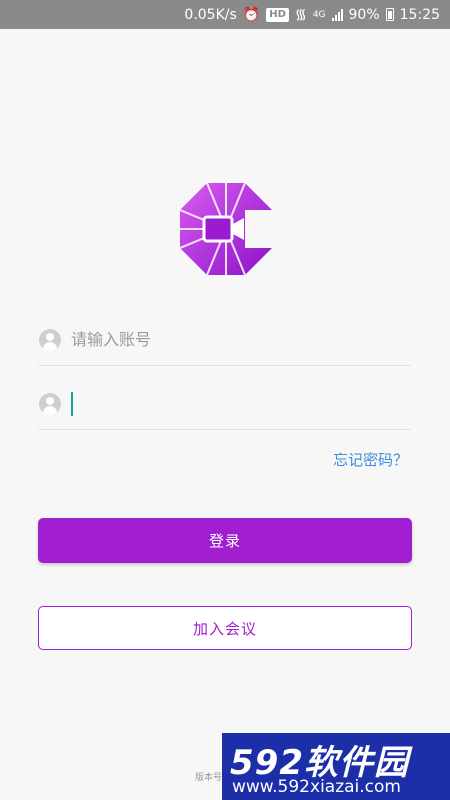 Image resolution: width=450 pixels, height=800 pixels. Describe the element at coordinates (370, 459) in the screenshot. I see `forgot-password-link: 忘记密码？` at that location.